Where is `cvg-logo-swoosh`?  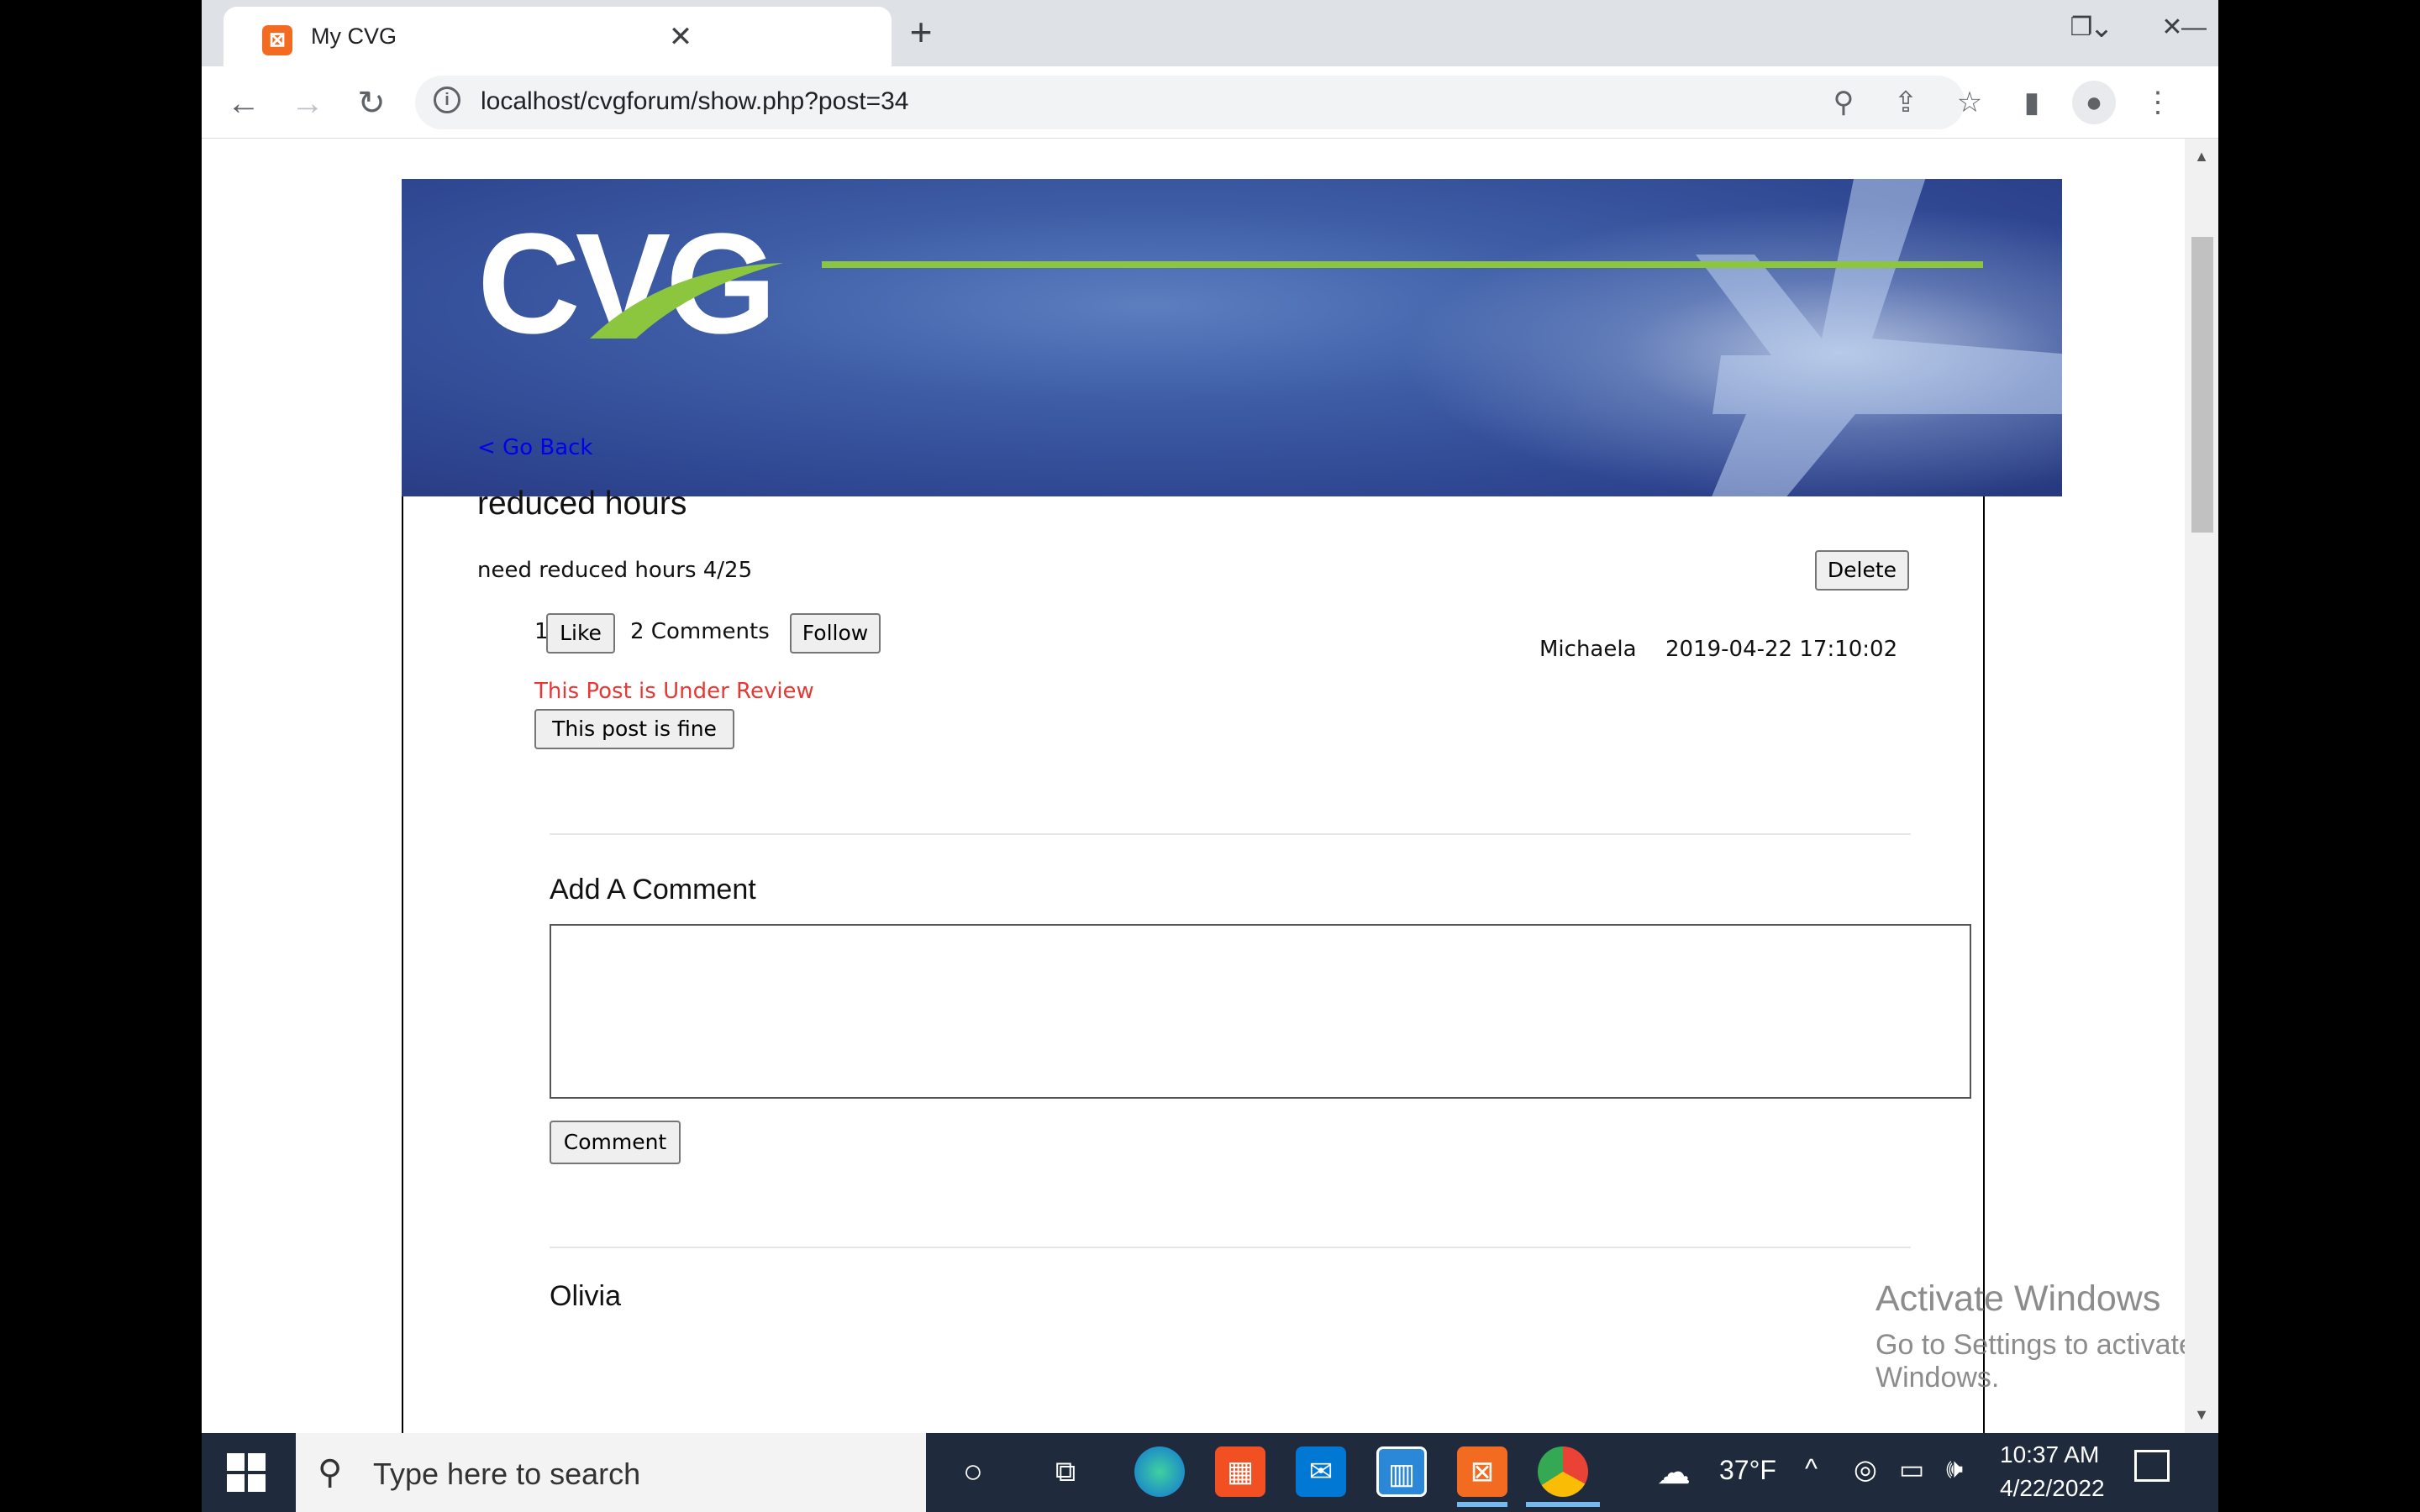 cvg-logo-swoosh is located at coordinates (687, 301).